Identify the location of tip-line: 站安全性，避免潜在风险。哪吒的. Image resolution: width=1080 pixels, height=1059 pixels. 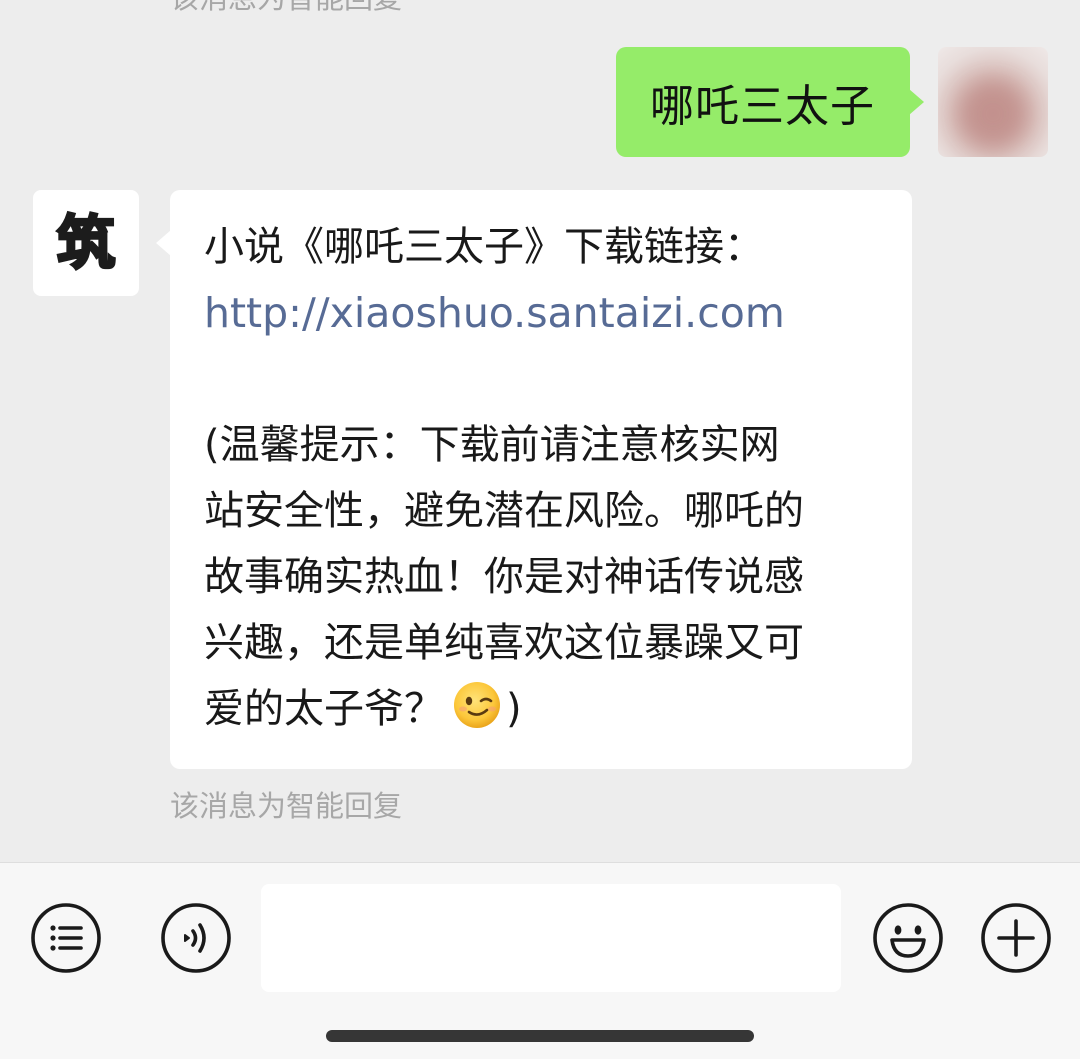
(504, 511).